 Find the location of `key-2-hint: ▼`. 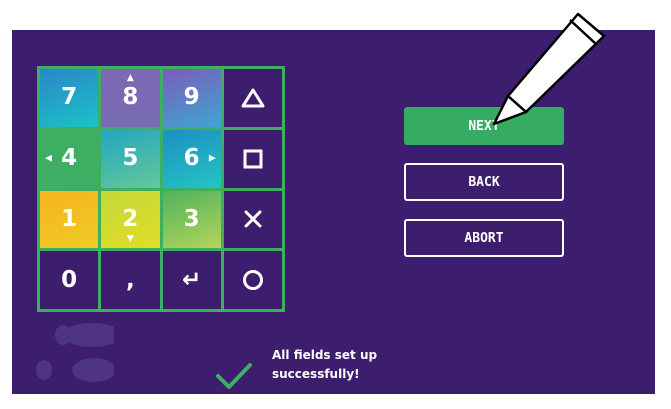

key-2-hint: ▼ is located at coordinates (130, 239).